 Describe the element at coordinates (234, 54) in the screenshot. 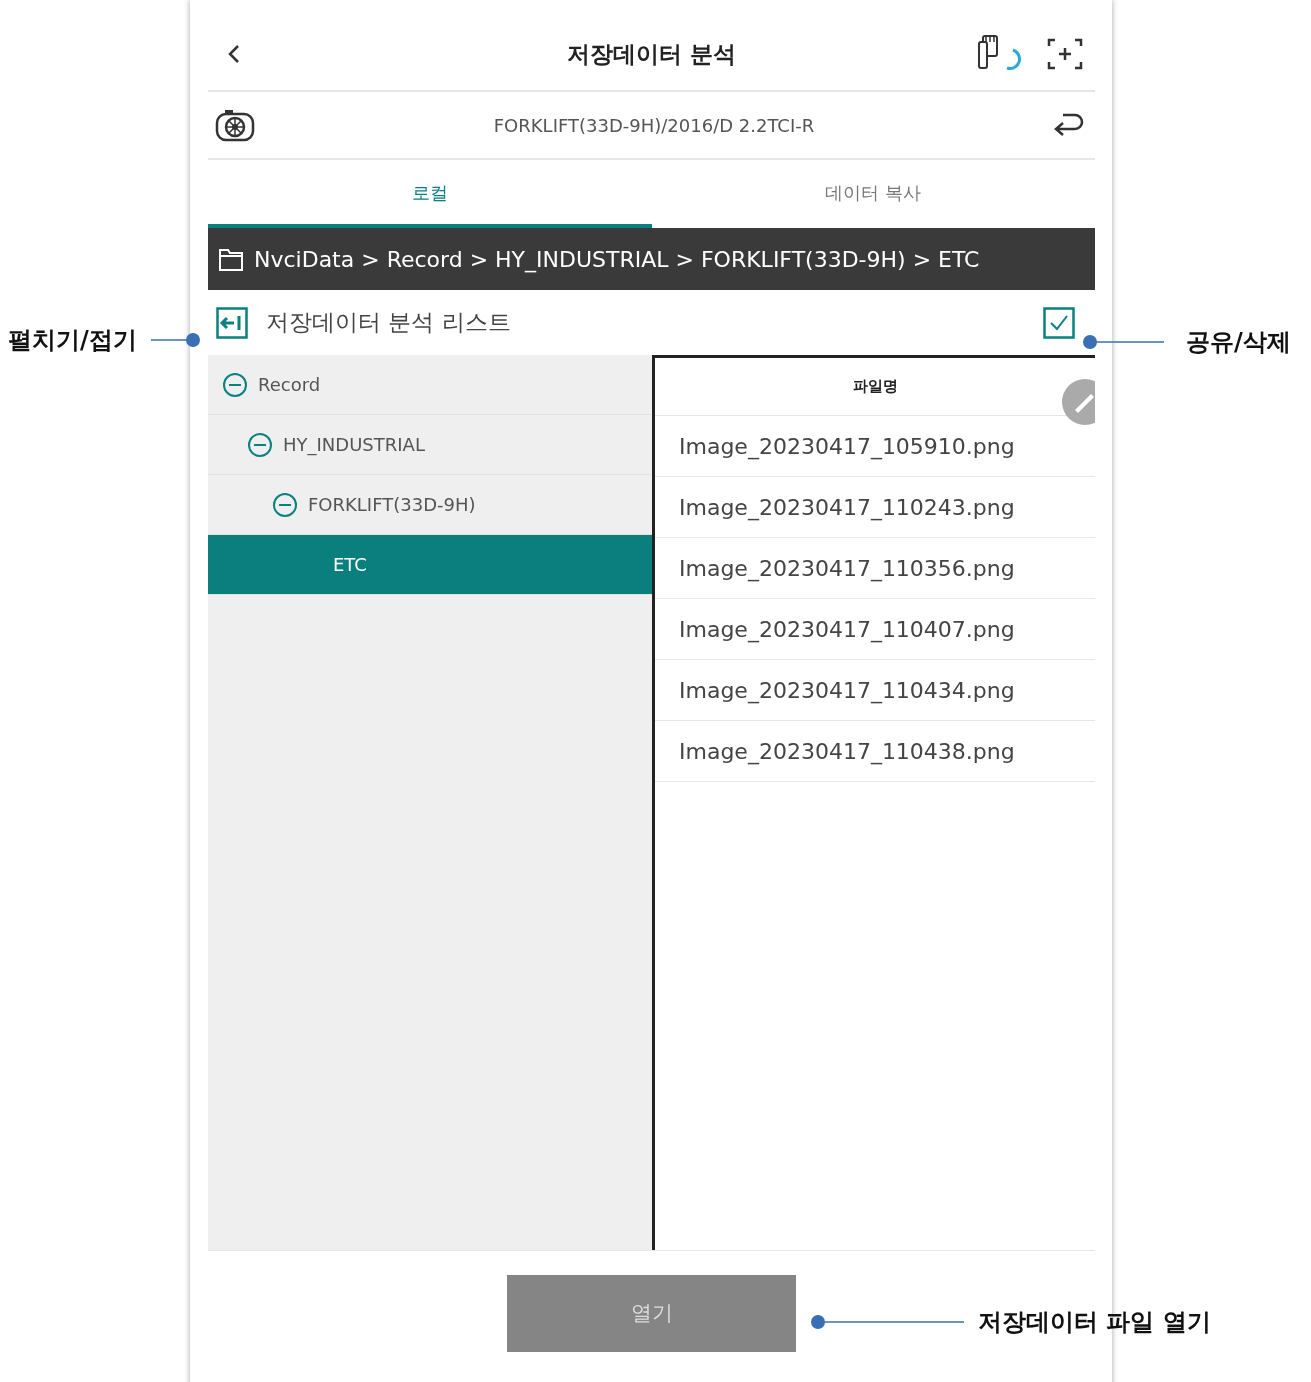

I see `back-icon` at that location.